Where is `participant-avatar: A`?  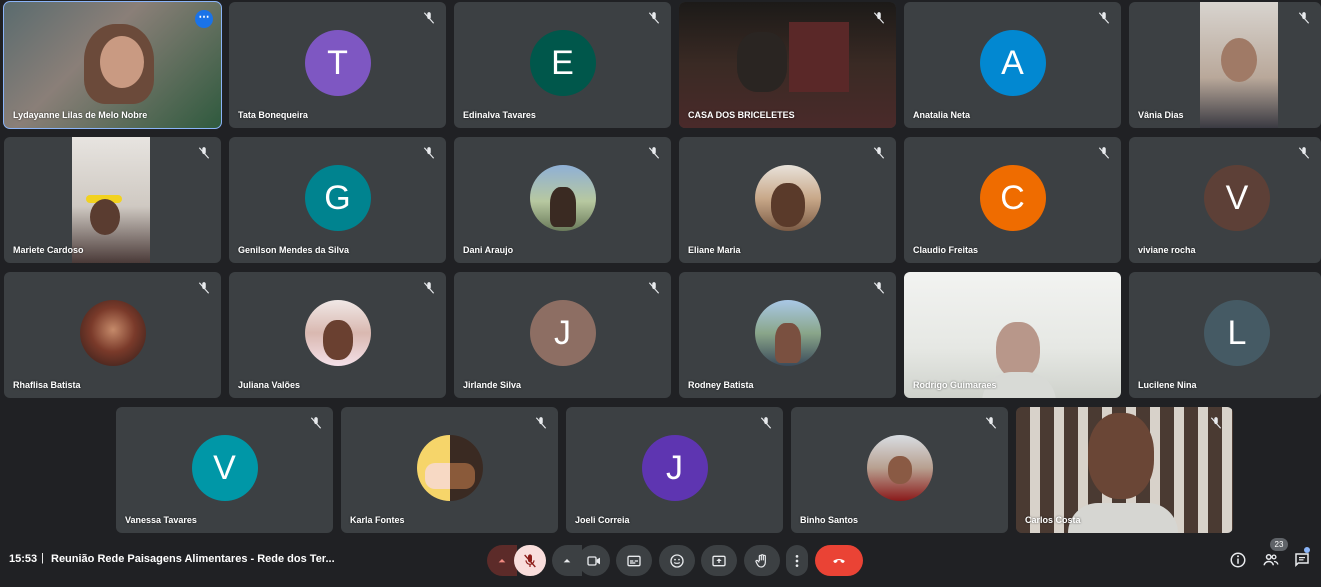 participant-avatar: A is located at coordinates (1012, 63).